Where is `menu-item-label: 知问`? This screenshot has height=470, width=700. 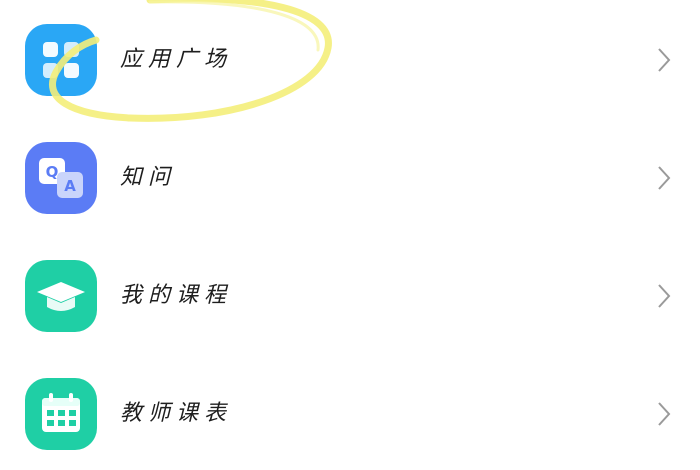
menu-item-label: 知问 is located at coordinates (148, 177).